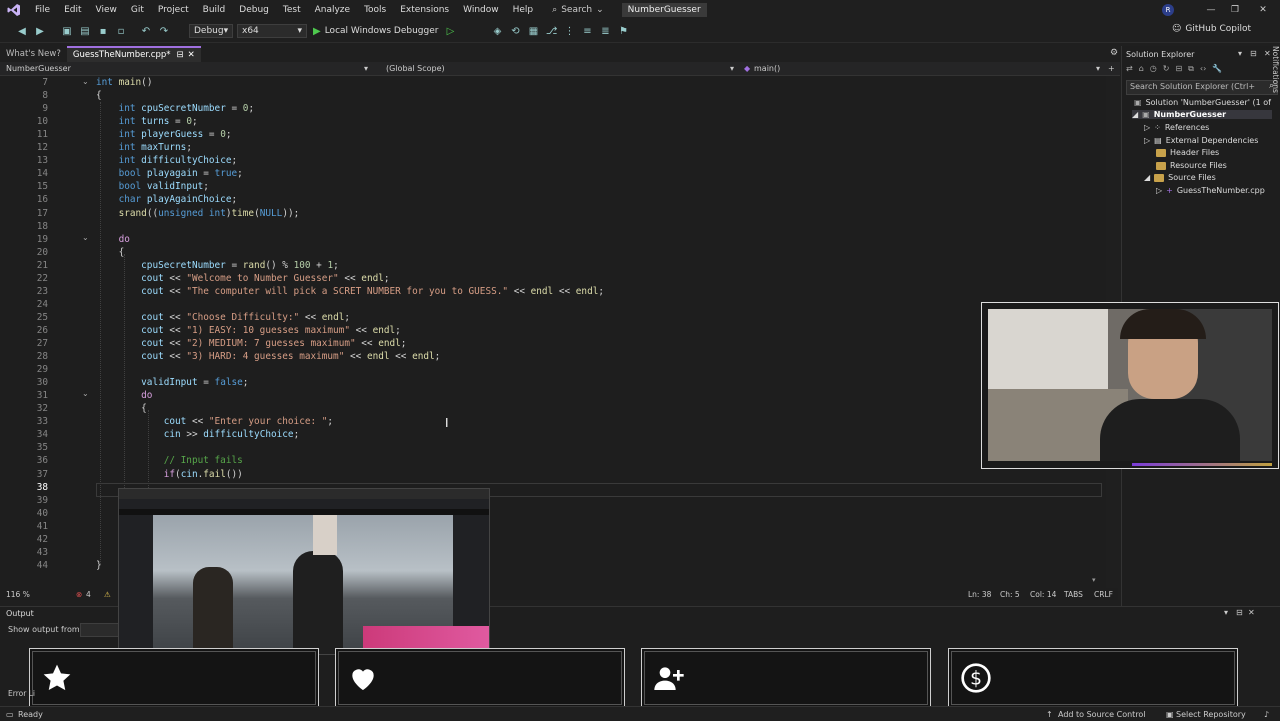 The image size is (1280, 721). What do you see at coordinates (550, 474) in the screenshot?
I see `code-line: 37 if(cin.fail())` at bounding box center [550, 474].